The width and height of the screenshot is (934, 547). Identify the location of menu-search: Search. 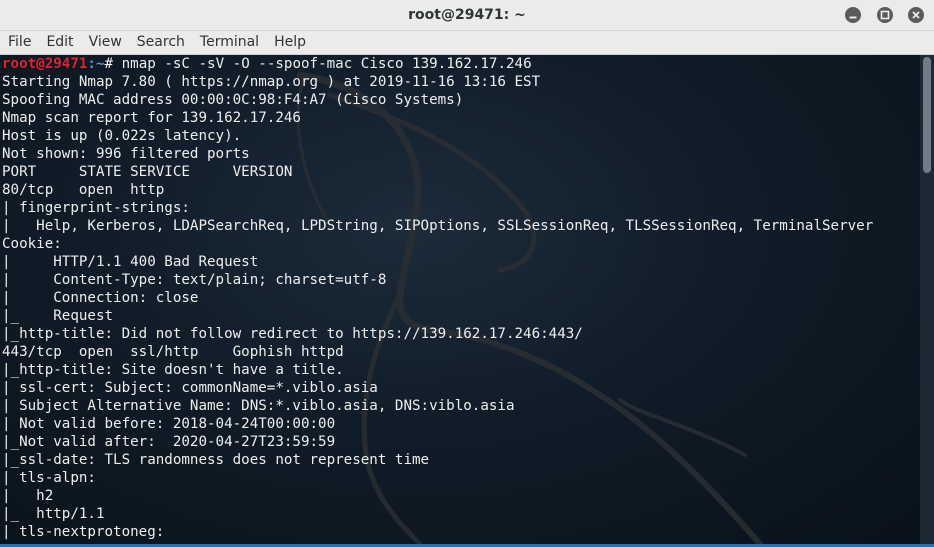
(160, 42).